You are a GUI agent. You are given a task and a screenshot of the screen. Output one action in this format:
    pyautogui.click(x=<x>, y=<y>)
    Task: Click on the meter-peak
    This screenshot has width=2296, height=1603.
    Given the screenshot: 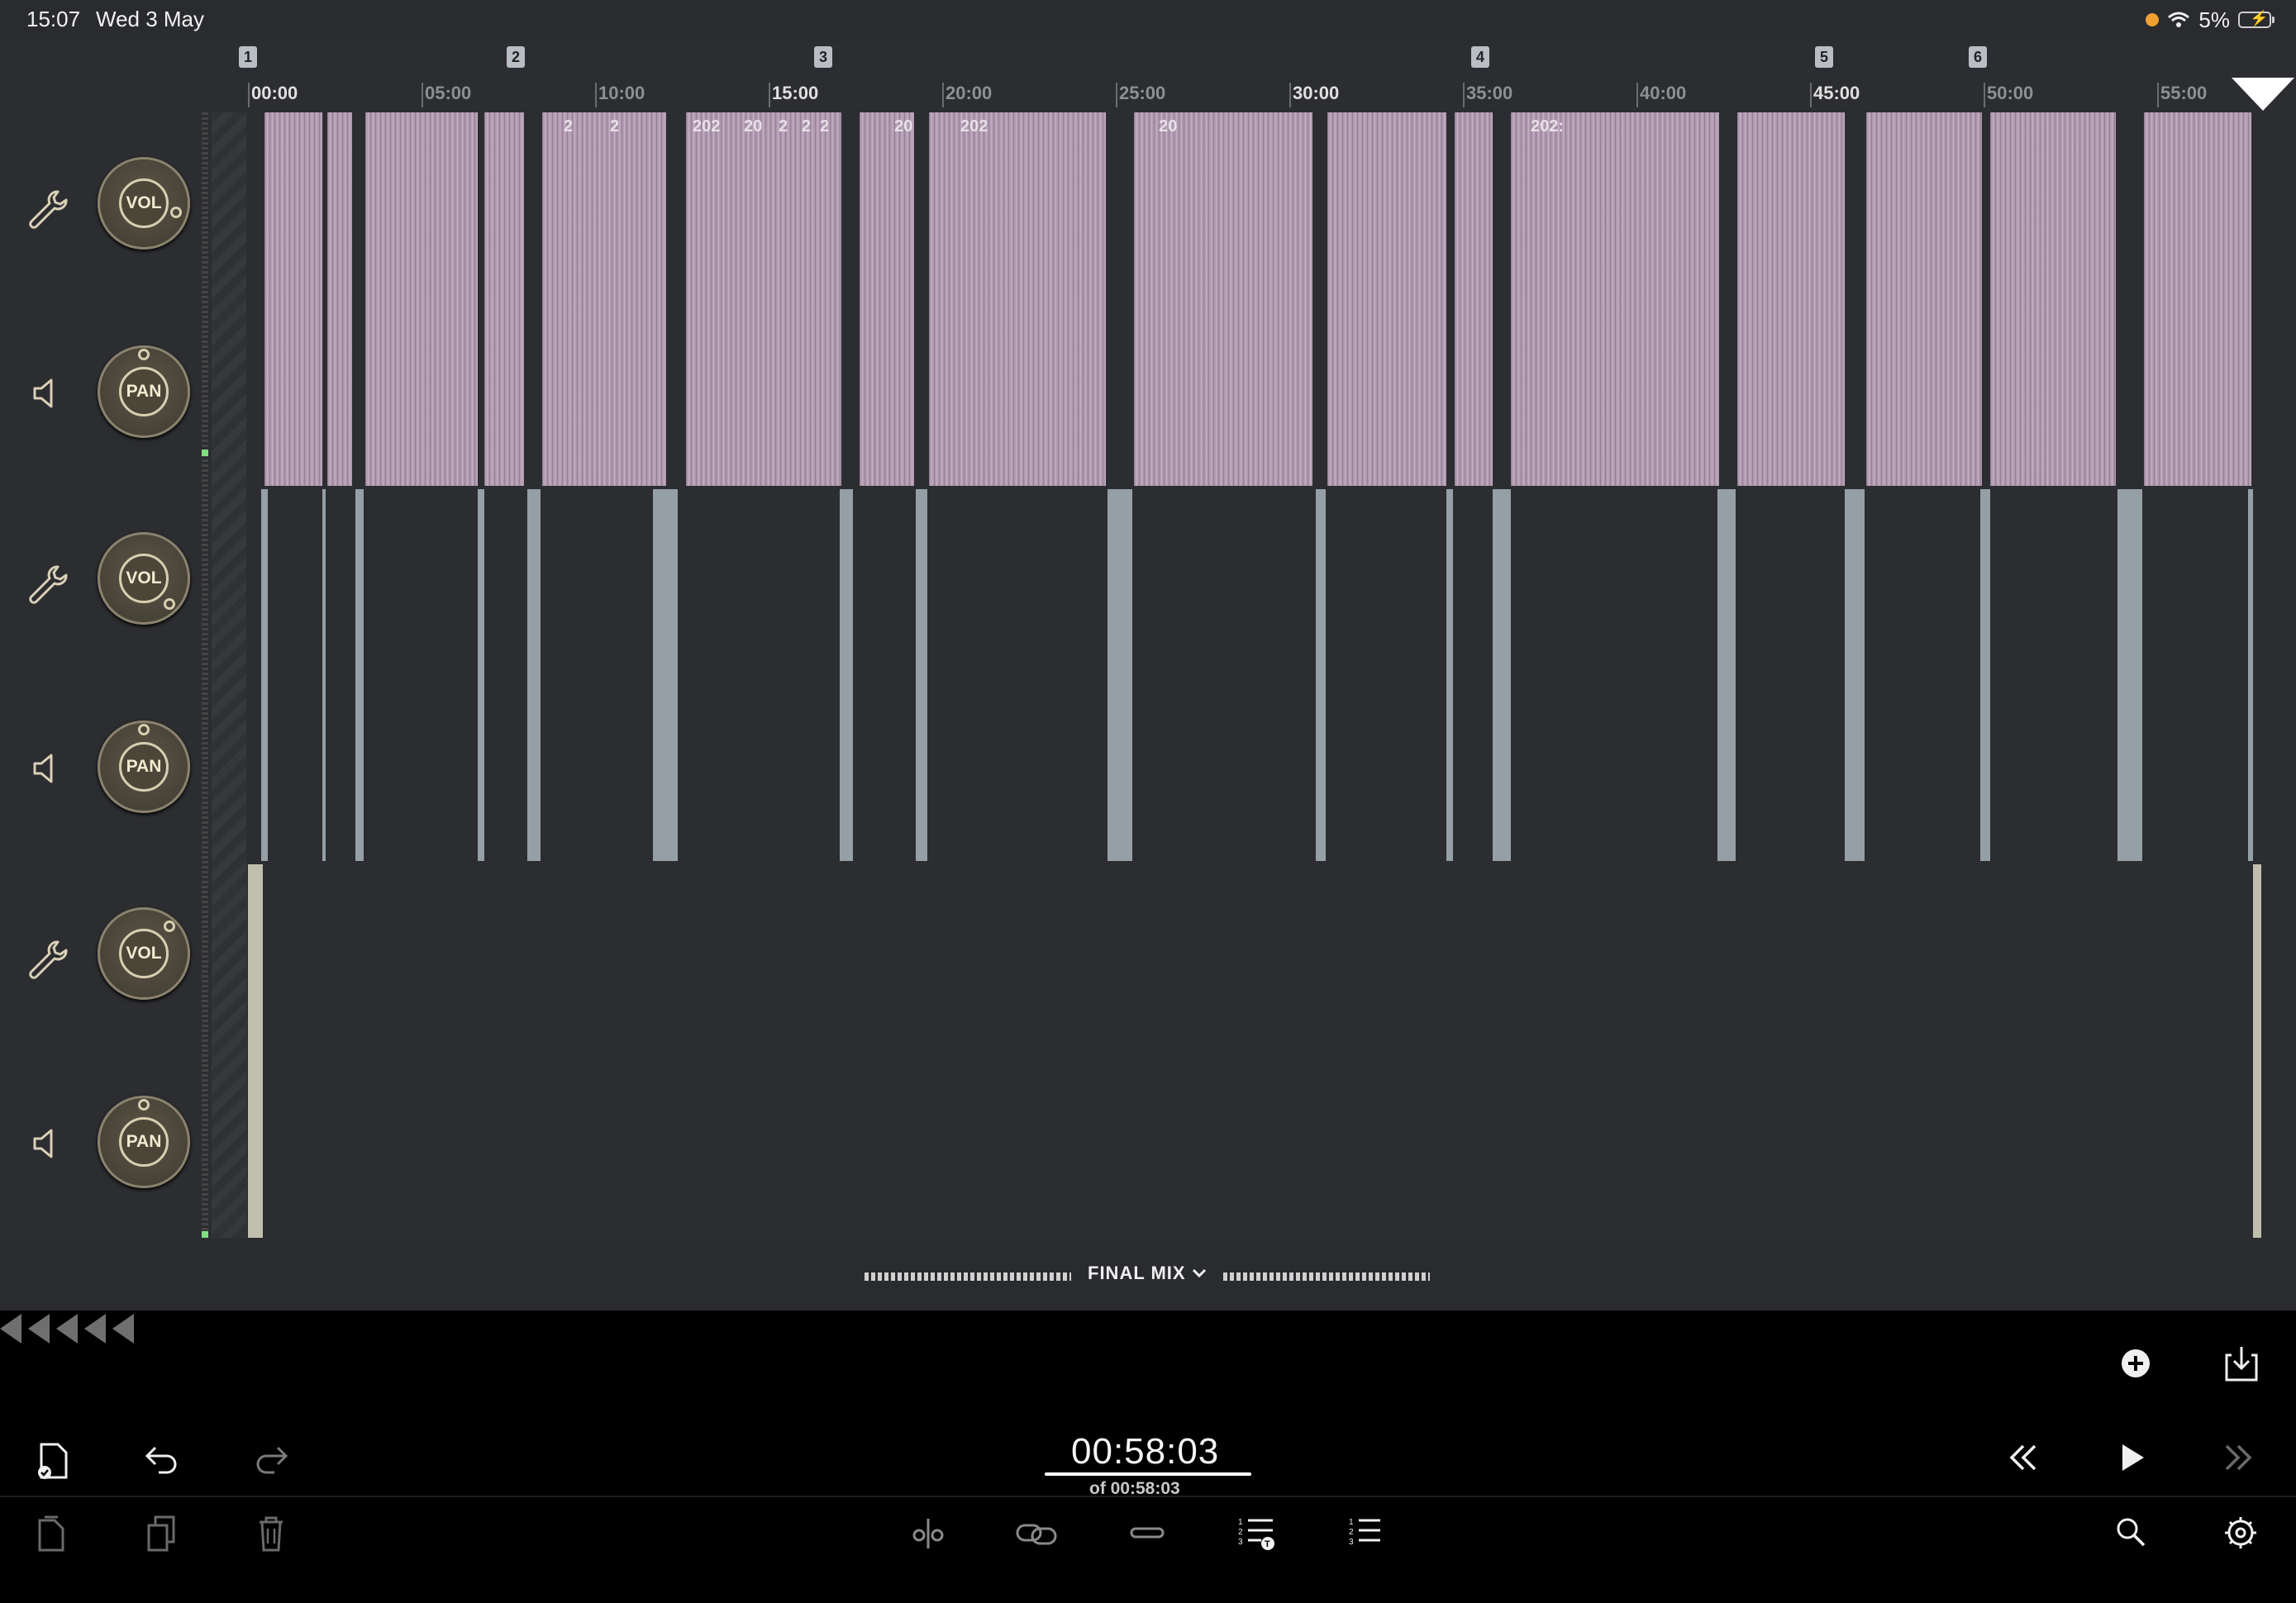 What is the action you would take?
    pyautogui.click(x=205, y=1234)
    